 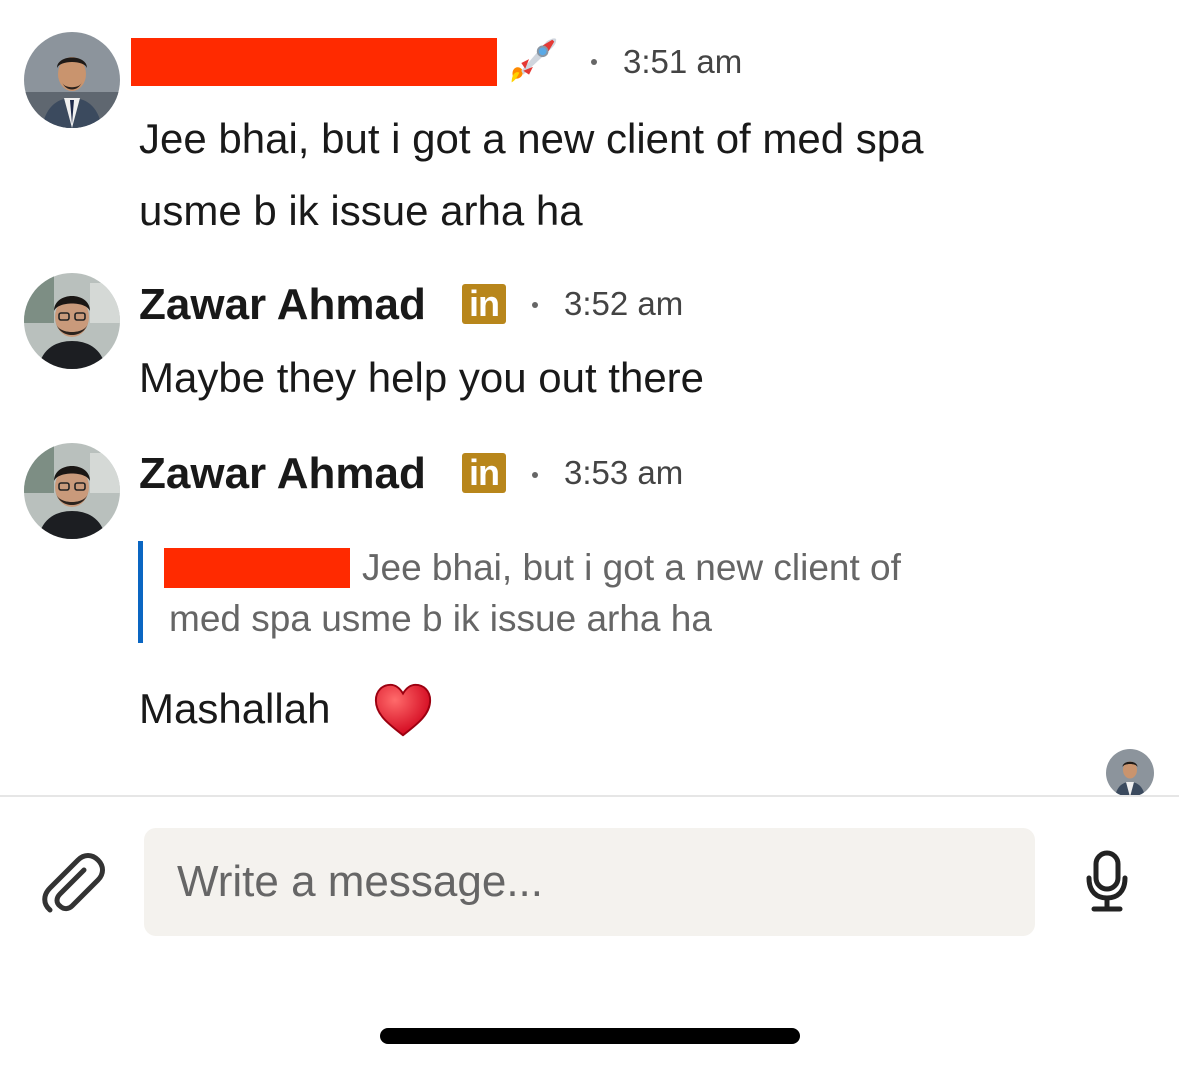 What do you see at coordinates (590, 1036) in the screenshot?
I see `home-indicator` at bounding box center [590, 1036].